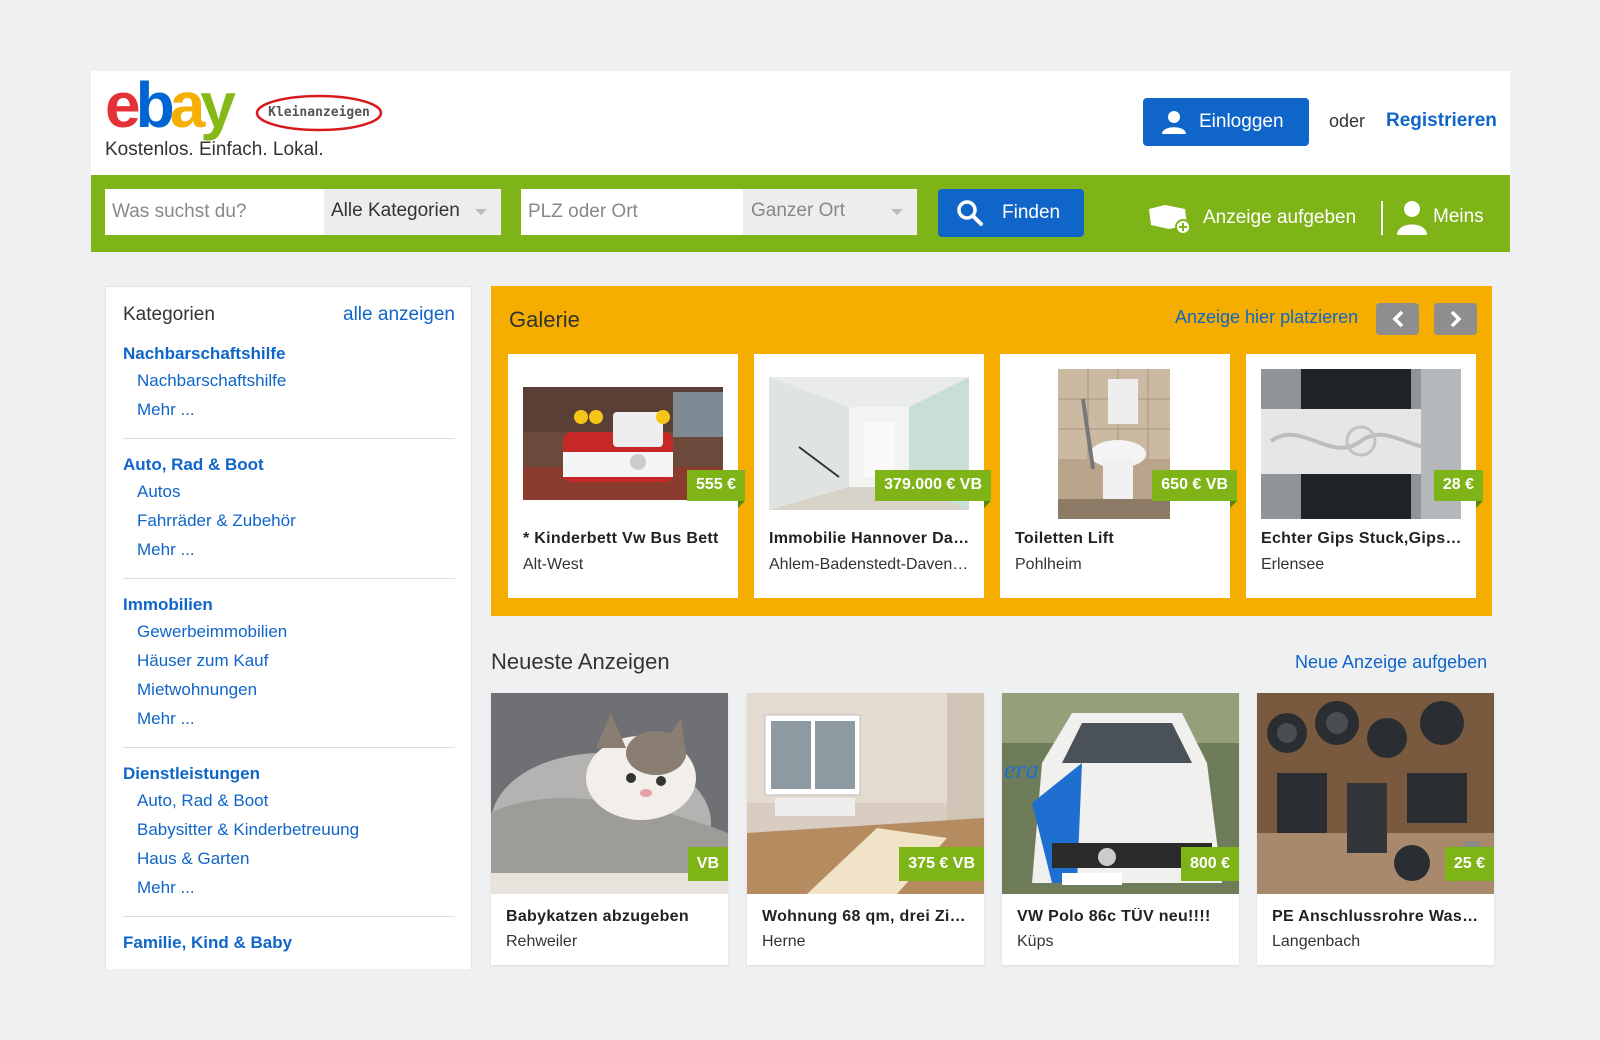  Describe the element at coordinates (707, 864) in the screenshot. I see `price-badge: VB` at that location.